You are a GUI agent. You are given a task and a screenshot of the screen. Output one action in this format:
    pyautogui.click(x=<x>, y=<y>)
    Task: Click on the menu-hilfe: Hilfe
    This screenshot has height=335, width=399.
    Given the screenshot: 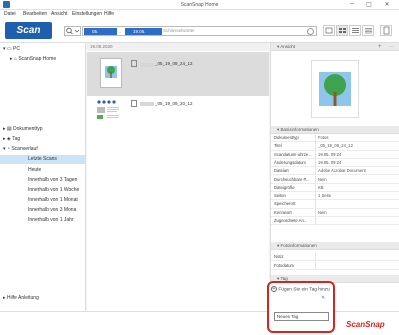 What is the action you would take?
    pyautogui.click(x=109, y=14)
    